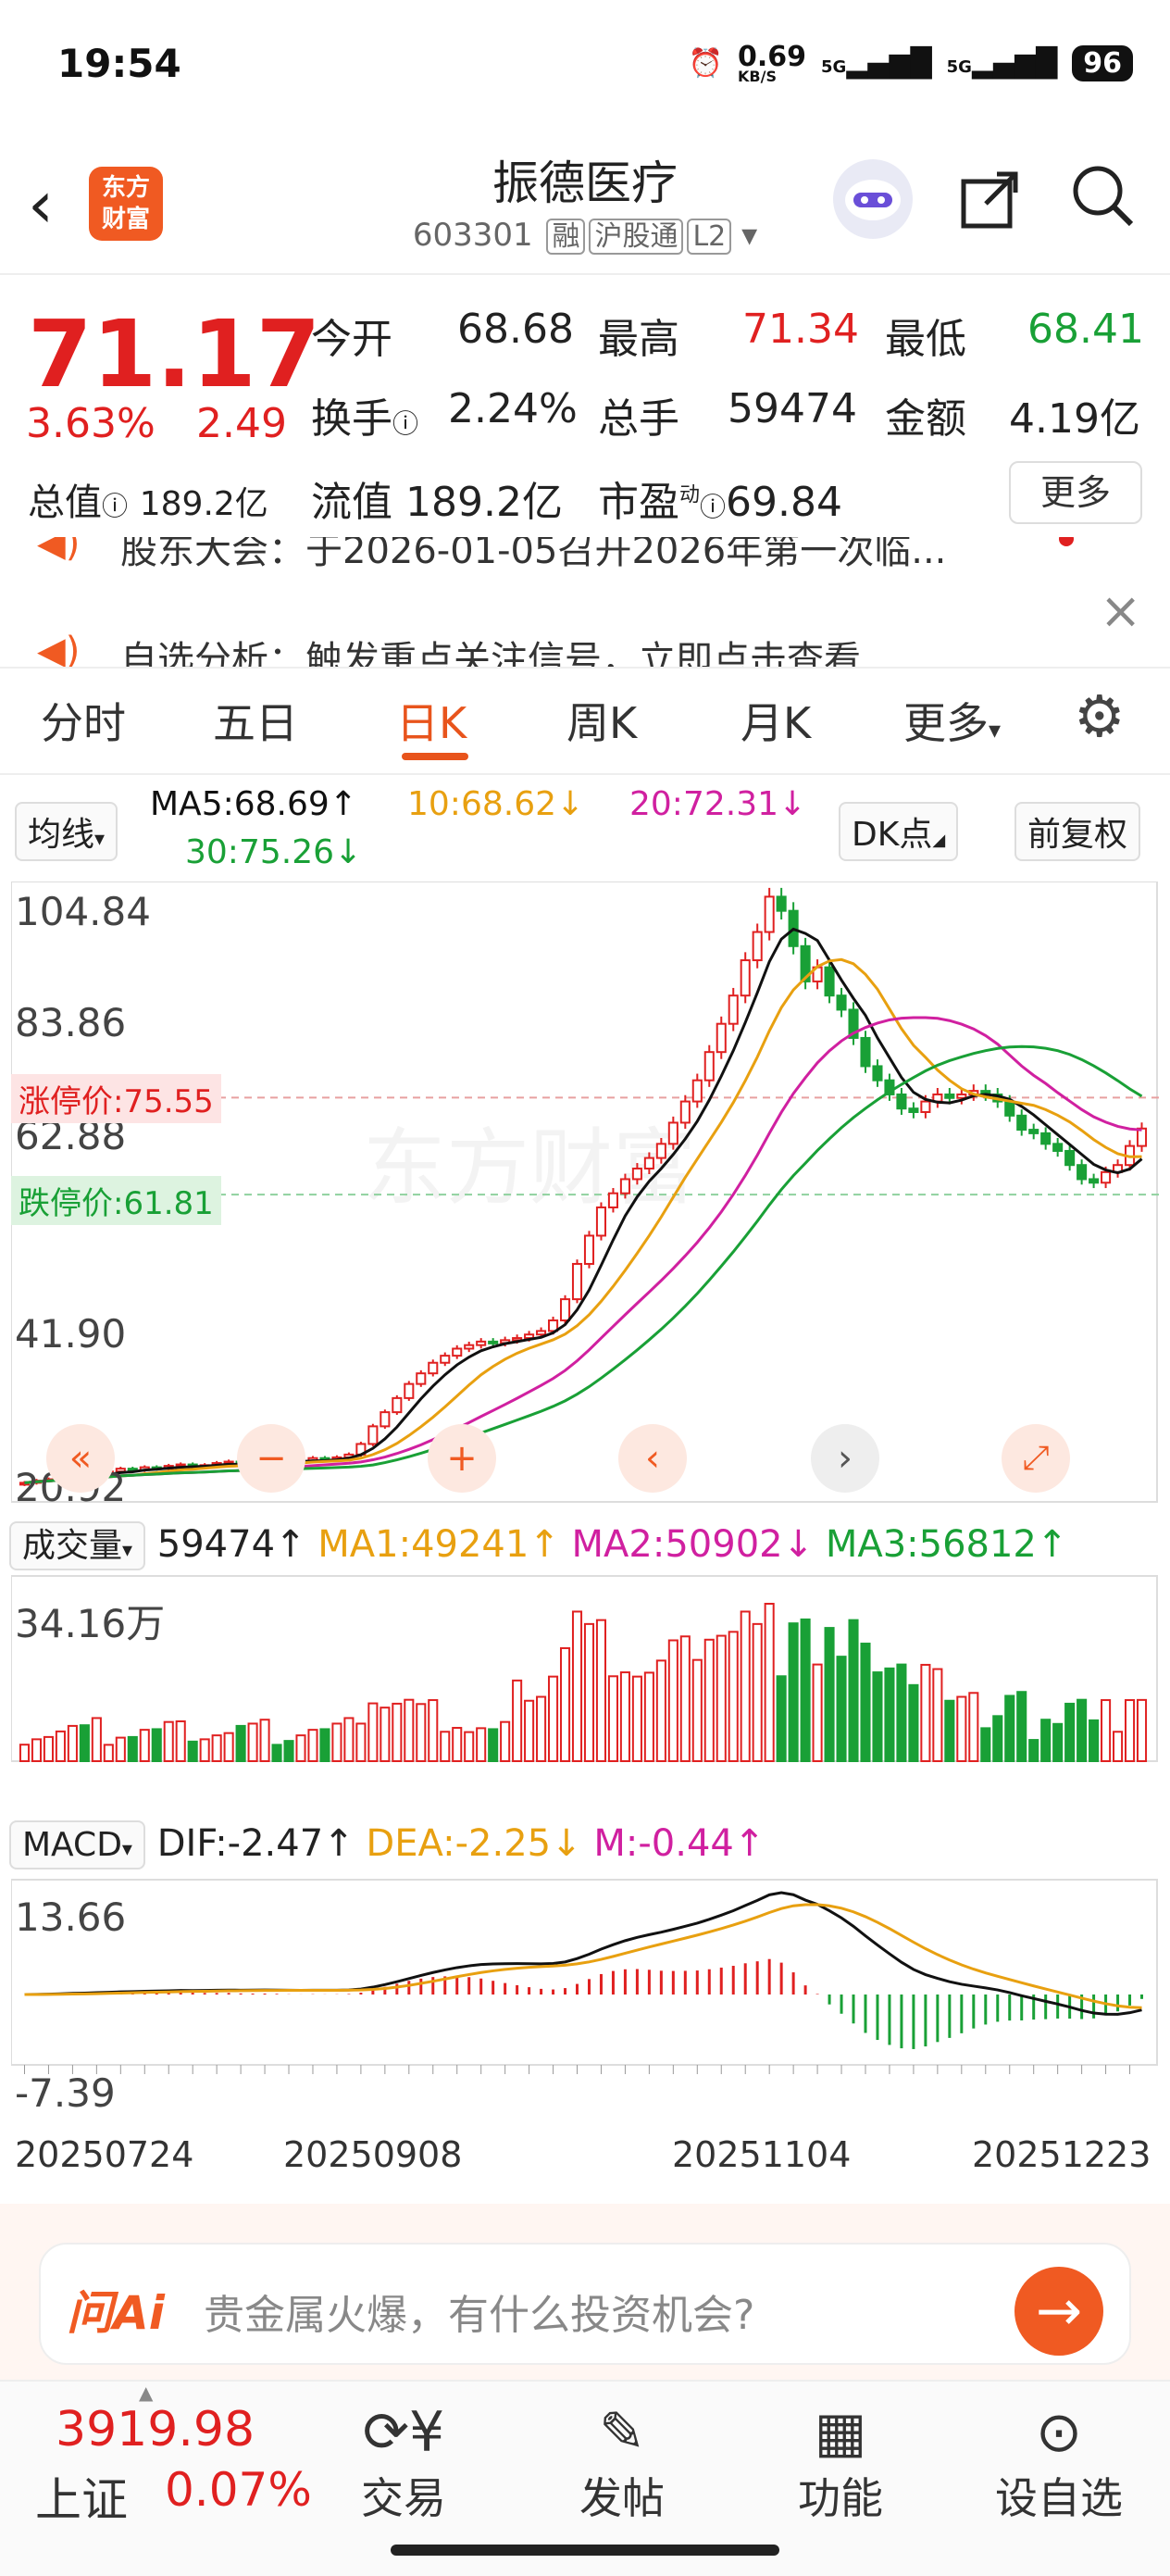 Image resolution: width=1170 pixels, height=2576 pixels. I want to click on y-tick-1: 104.84, so click(83, 912).